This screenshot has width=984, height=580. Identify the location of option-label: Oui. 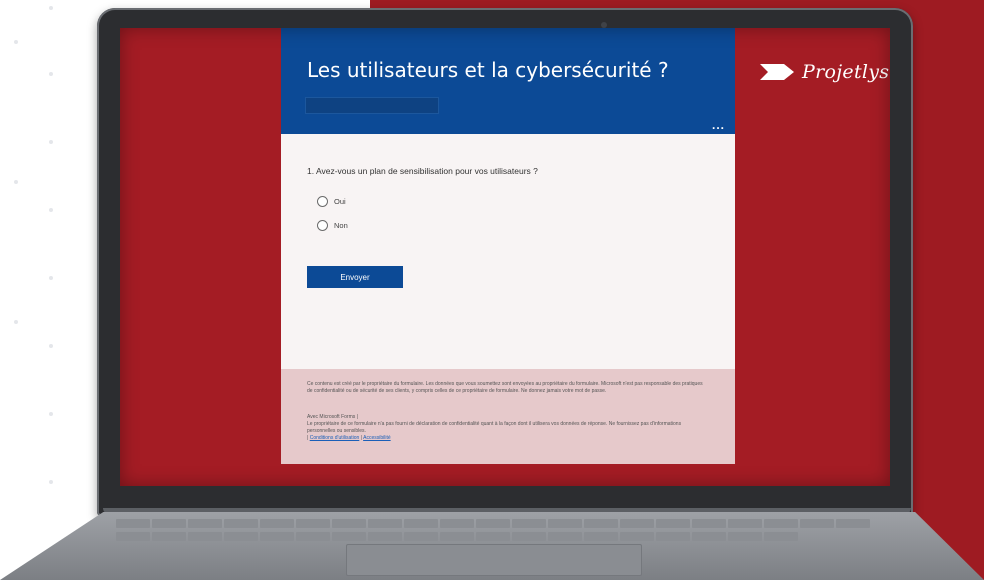
(340, 201).